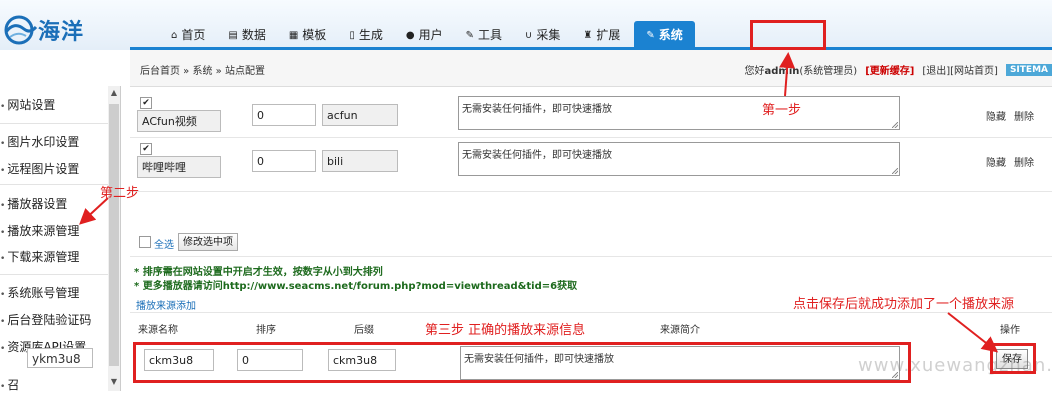  What do you see at coordinates (470, 35) in the screenshot?
I see `wrench-icon: ✎` at bounding box center [470, 35].